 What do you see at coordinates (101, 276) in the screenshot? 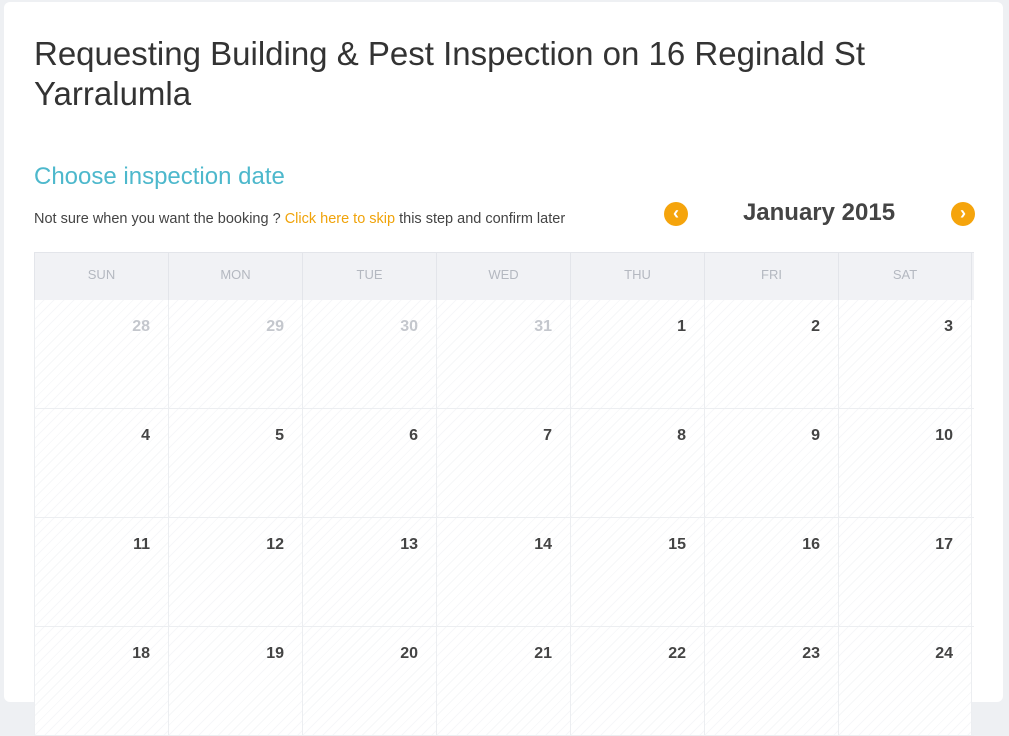
I see `weekday-header-cell: SUN` at bounding box center [101, 276].